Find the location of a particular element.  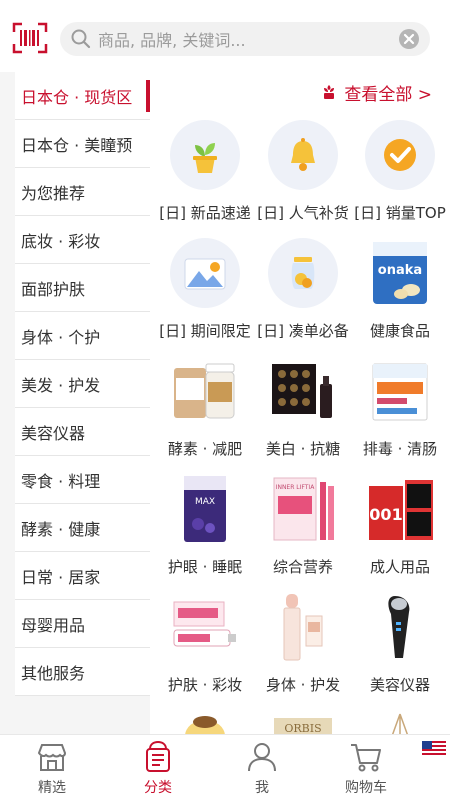

sidebar-item-label: 零食 · 料理 is located at coordinates (61, 481).